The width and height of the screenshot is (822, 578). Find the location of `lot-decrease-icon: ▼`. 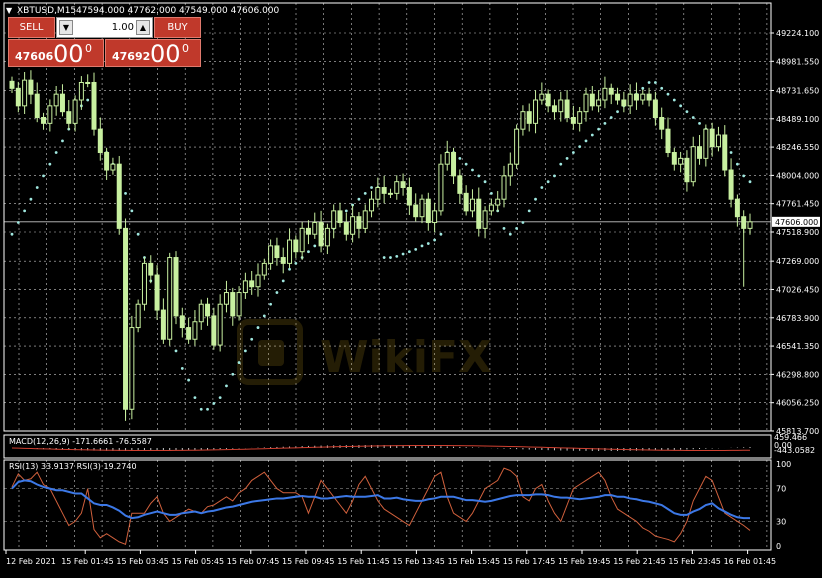

lot-decrease-icon: ▼ is located at coordinates (66, 27).